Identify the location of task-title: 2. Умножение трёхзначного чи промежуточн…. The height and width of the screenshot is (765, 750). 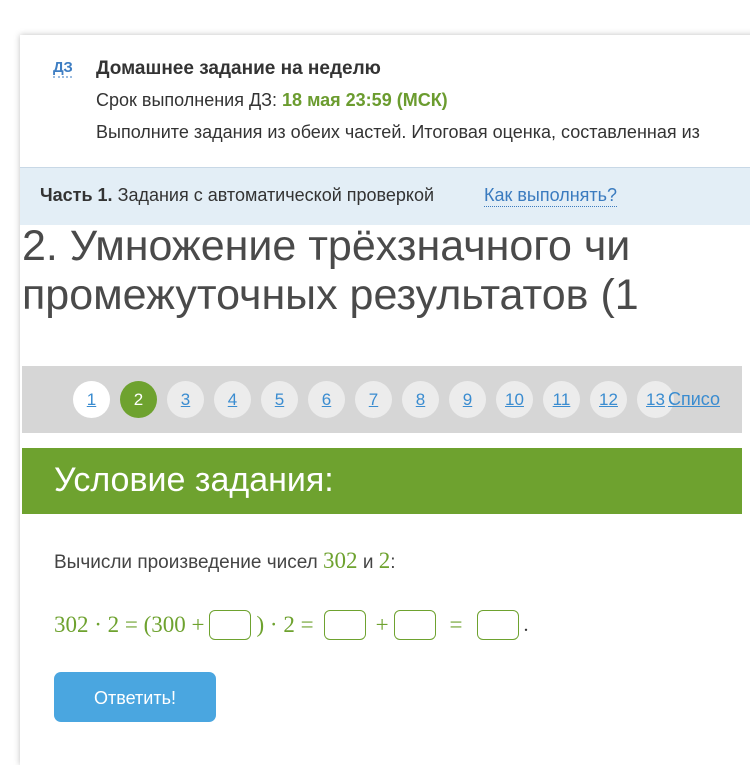
(330, 271).